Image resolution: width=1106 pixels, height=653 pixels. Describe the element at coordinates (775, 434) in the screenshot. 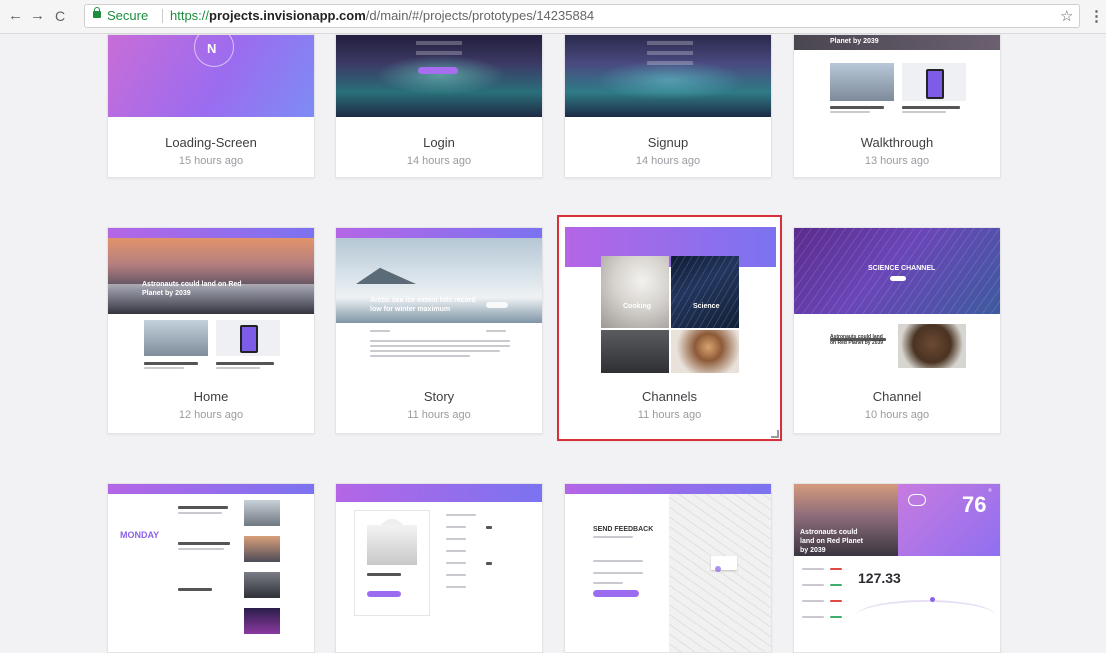

I see `resize-handle-icon` at that location.